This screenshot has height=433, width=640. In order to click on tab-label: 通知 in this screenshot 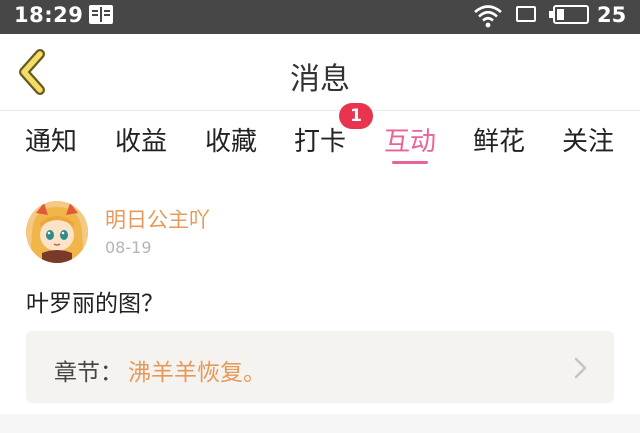, I will do `click(50, 142)`.